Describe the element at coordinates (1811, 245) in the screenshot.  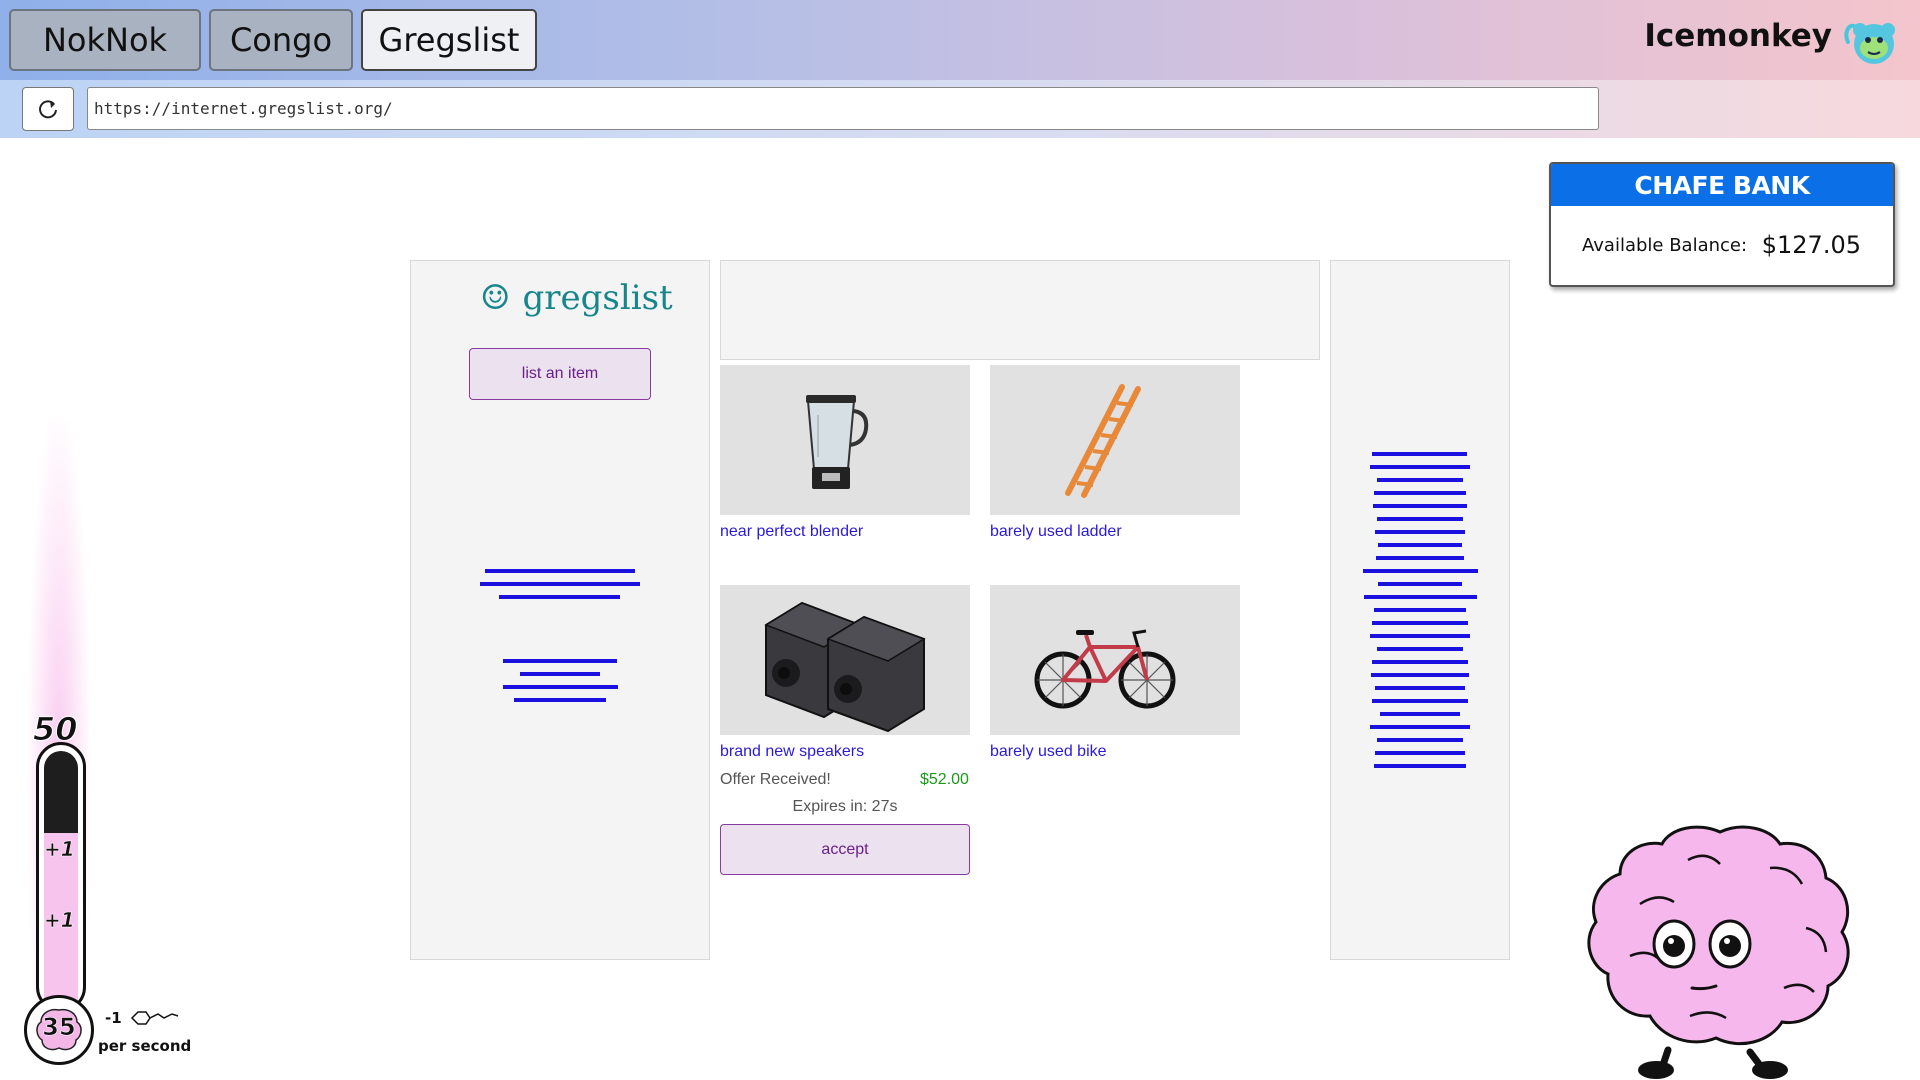
I see `balance-amount: $127.05` at that location.